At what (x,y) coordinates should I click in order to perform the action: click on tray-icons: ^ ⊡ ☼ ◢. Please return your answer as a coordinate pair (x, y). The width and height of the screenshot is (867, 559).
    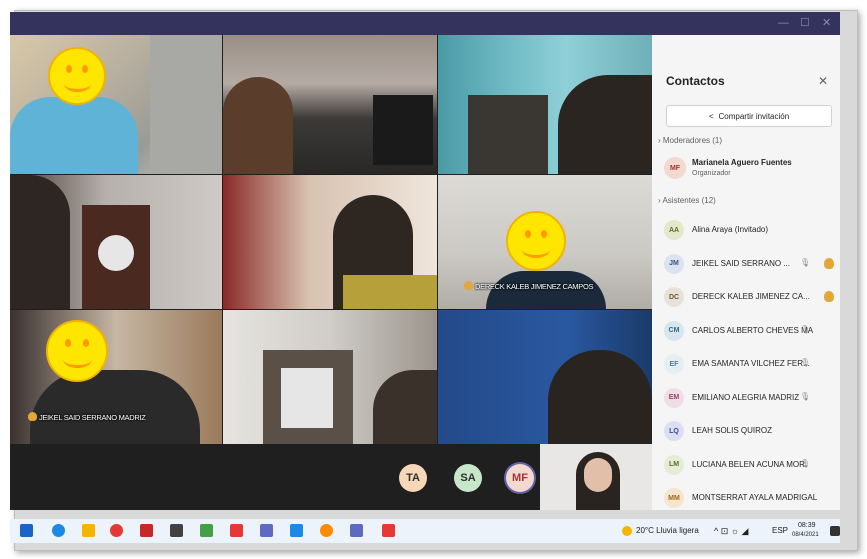
    Looking at the image, I should click on (731, 531).